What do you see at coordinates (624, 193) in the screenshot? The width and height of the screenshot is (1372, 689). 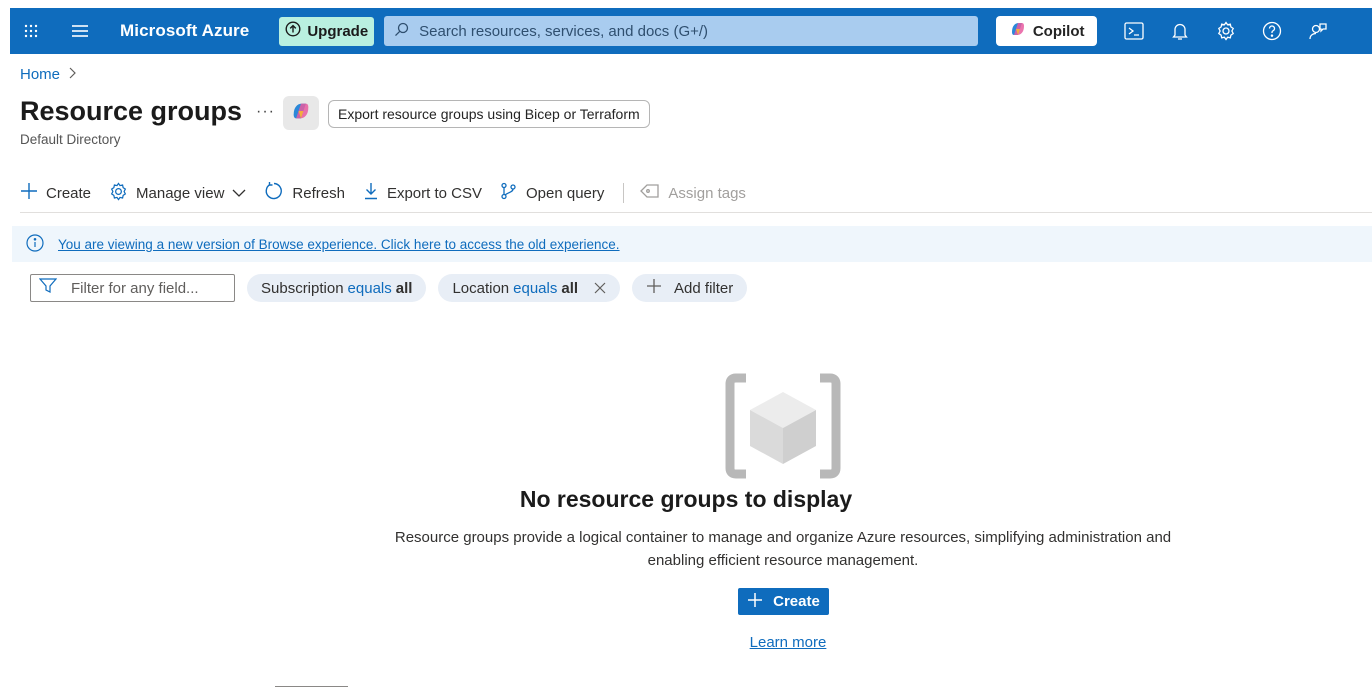 I see `toolbar-divider` at bounding box center [624, 193].